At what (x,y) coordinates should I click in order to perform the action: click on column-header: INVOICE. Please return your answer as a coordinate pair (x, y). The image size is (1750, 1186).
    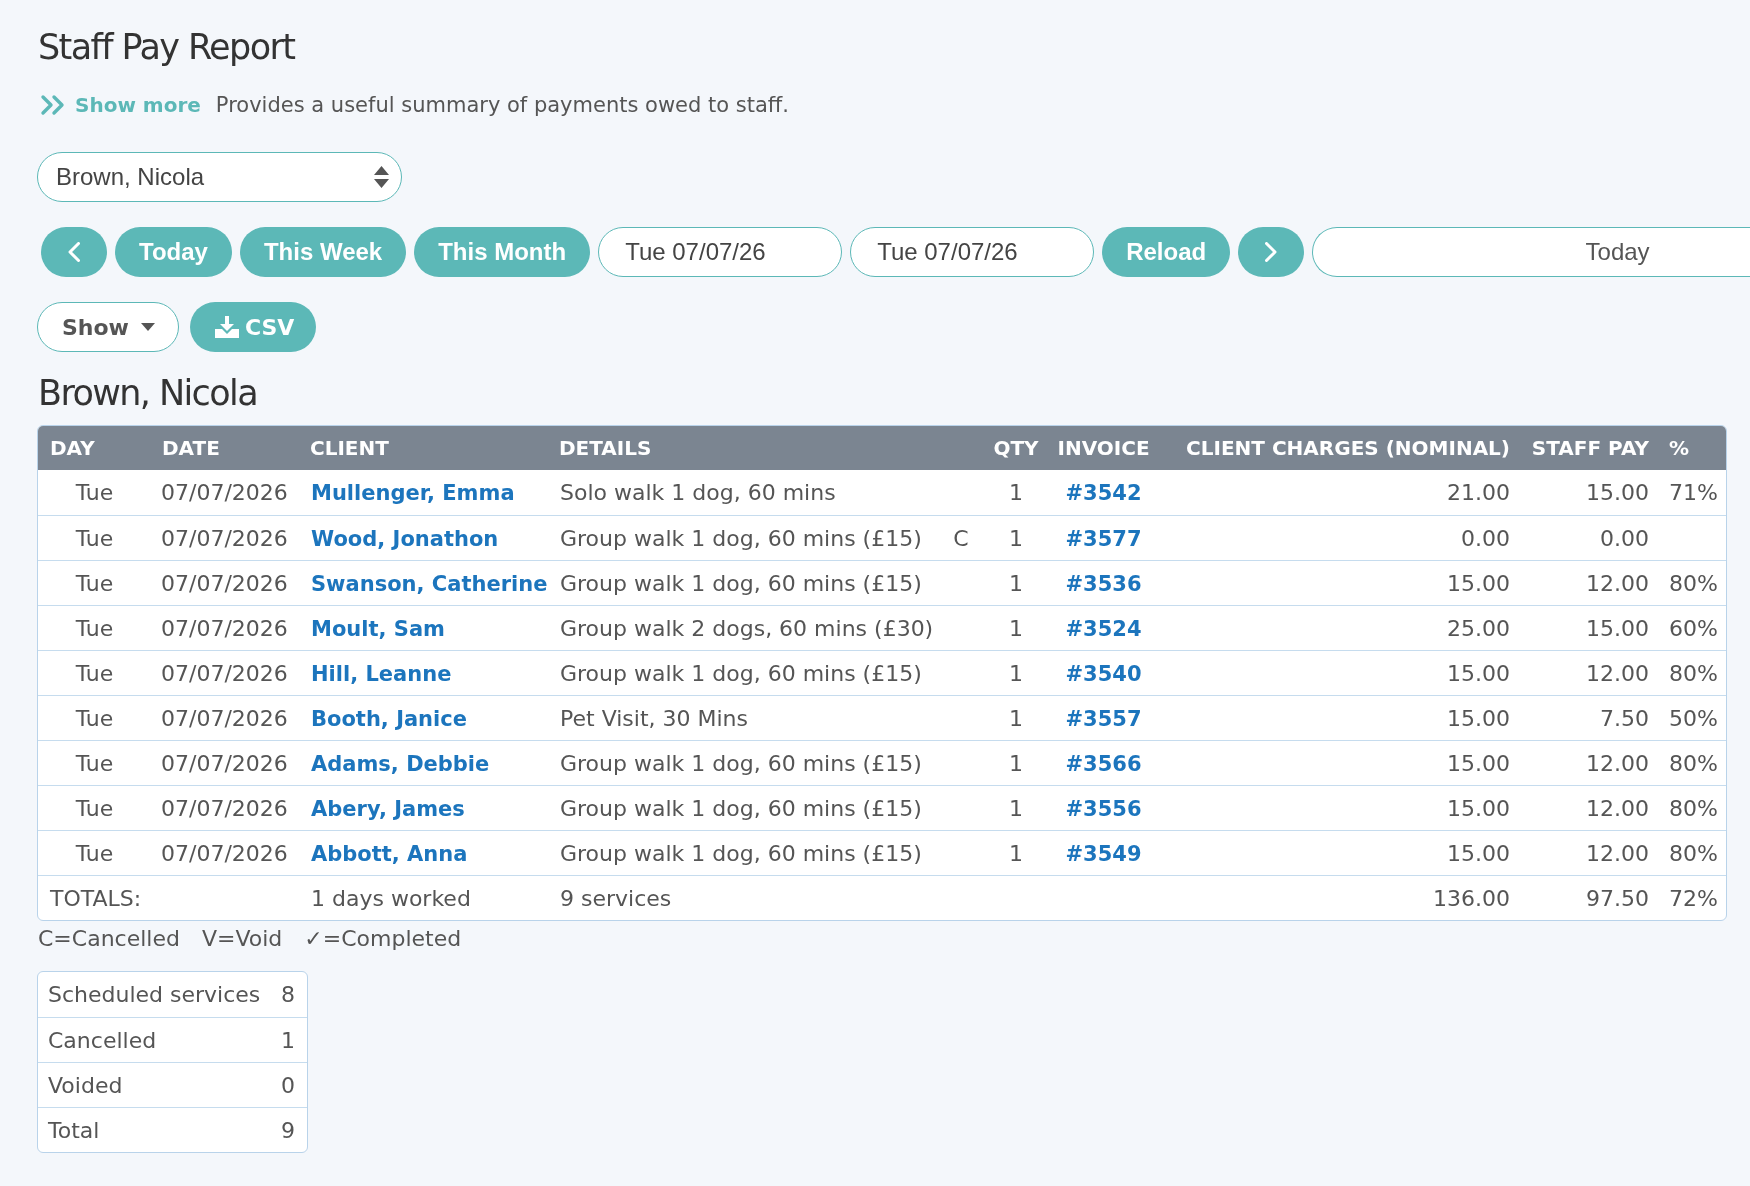
    Looking at the image, I should click on (1103, 448).